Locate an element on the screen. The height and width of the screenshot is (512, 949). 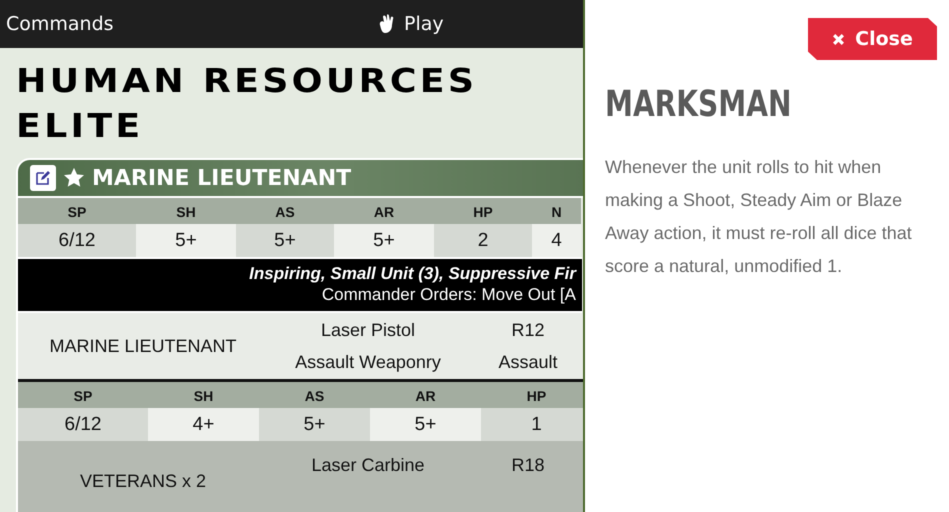
weapon-range: Assault is located at coordinates (528, 362).